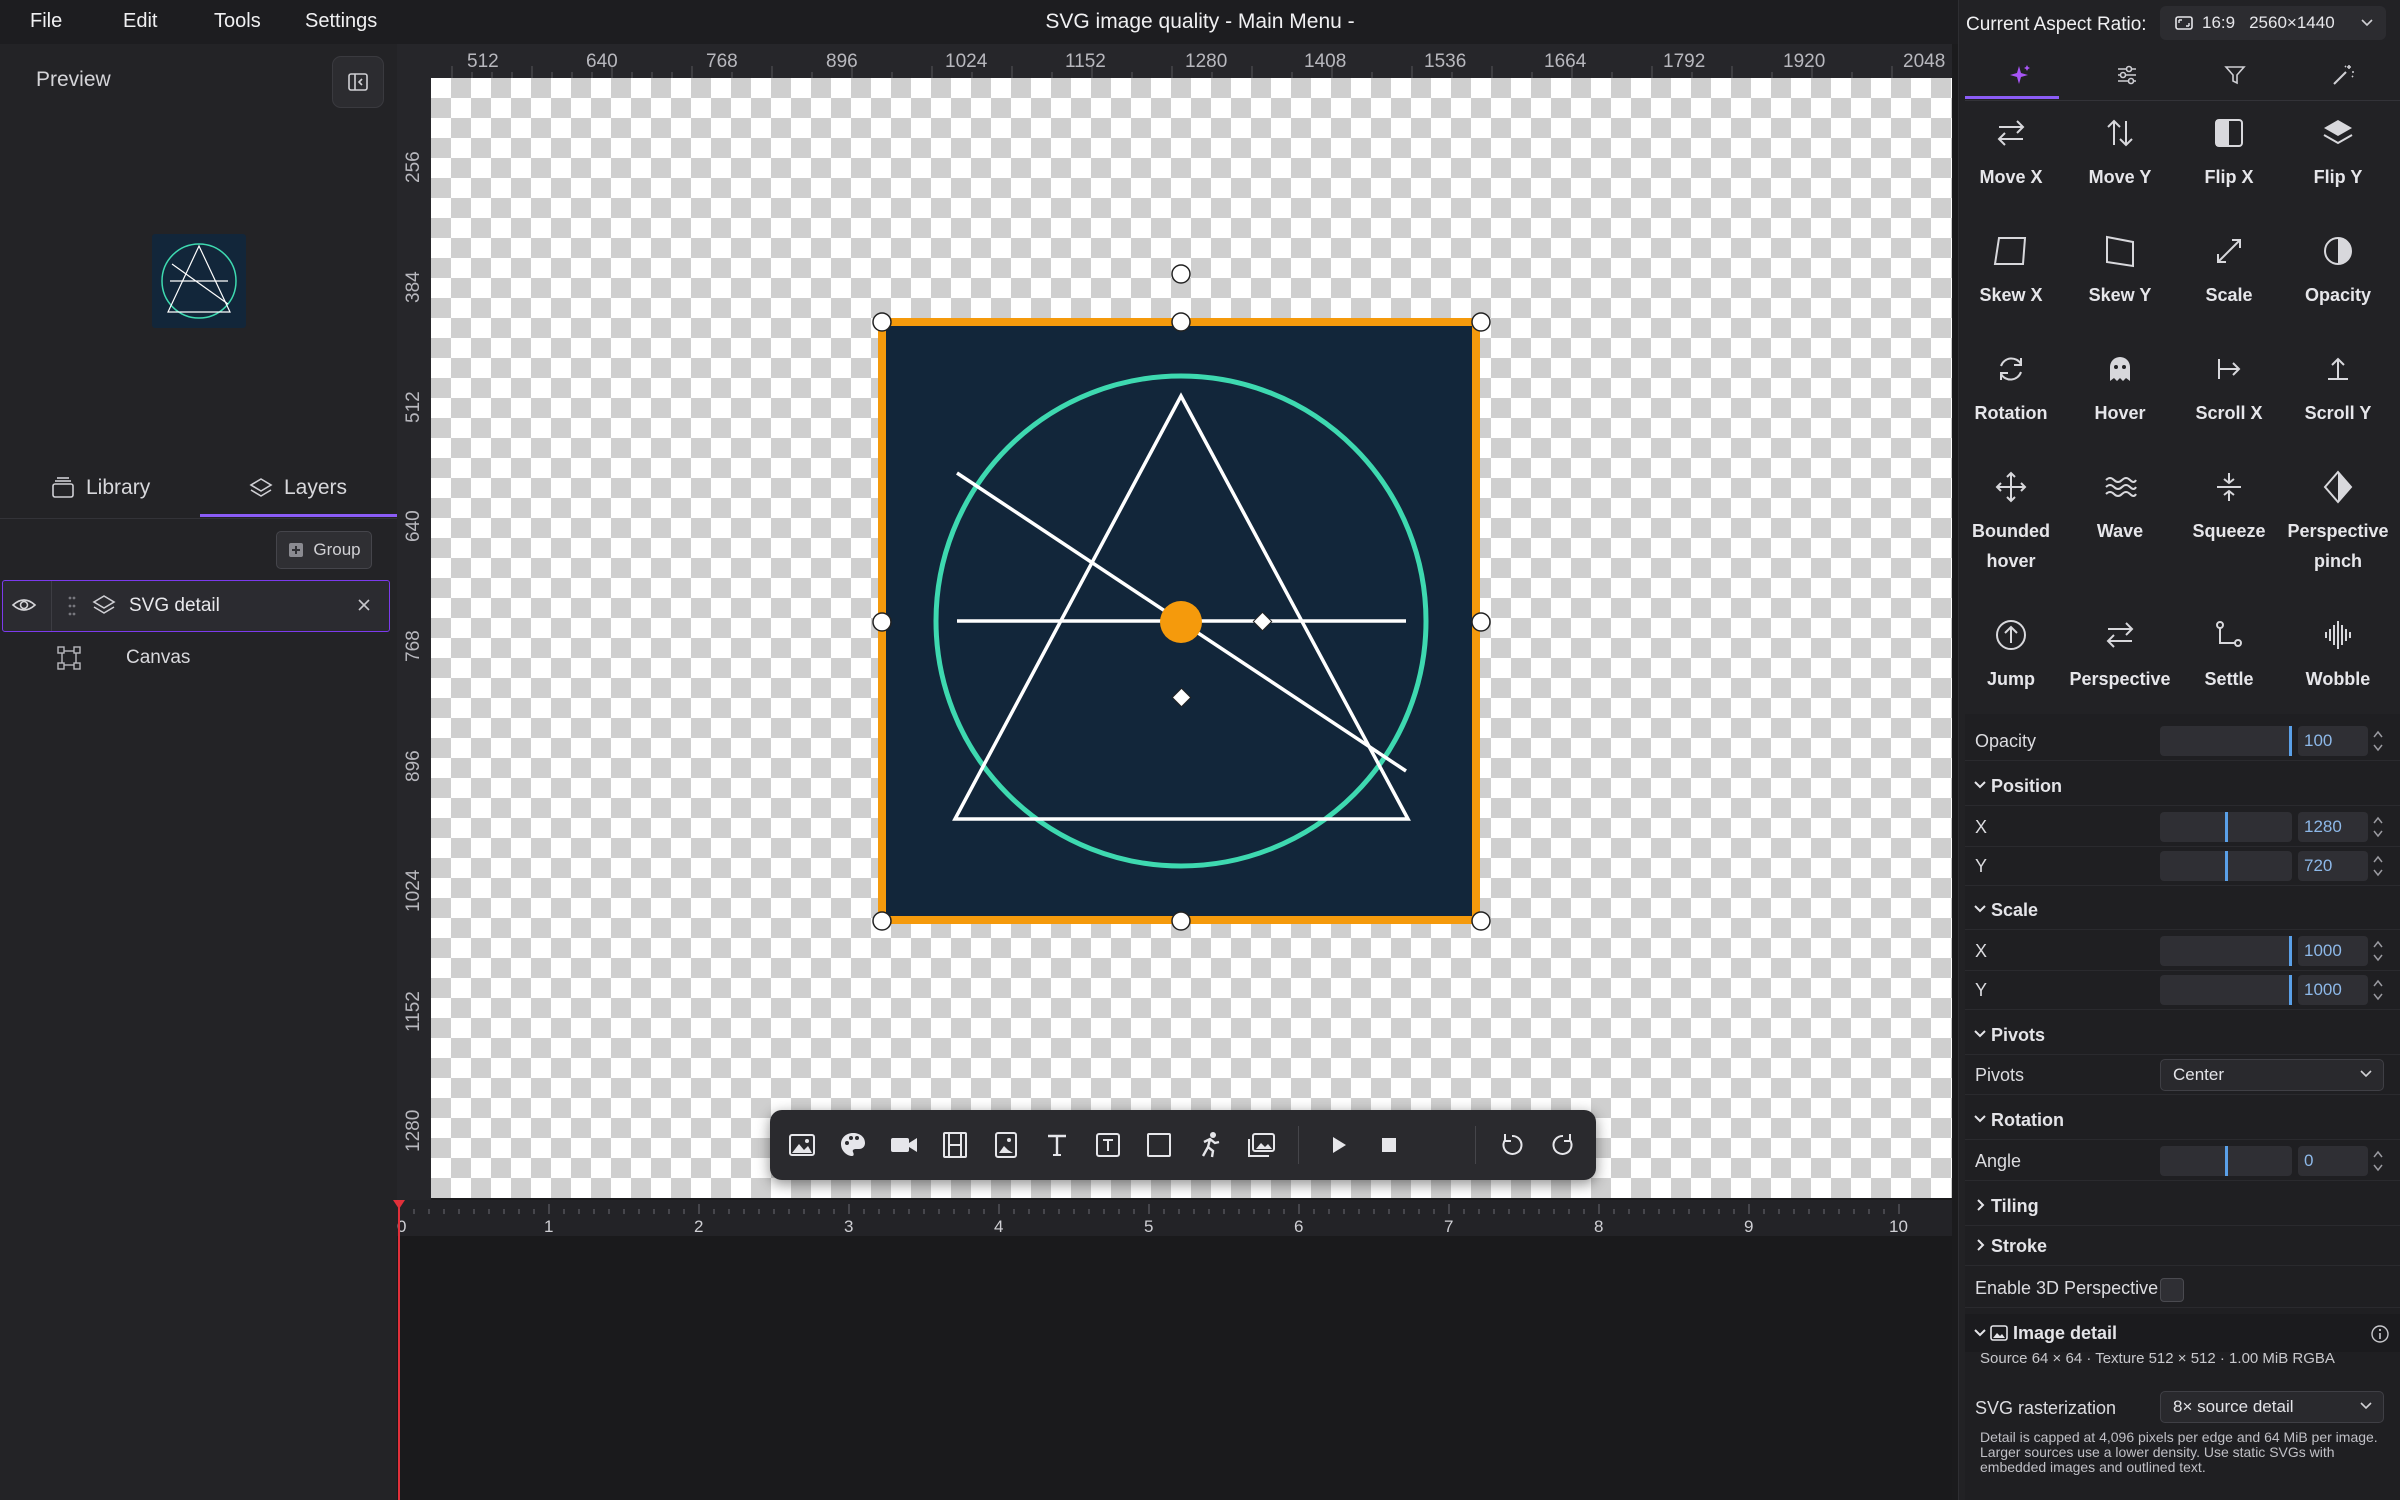  Describe the element at coordinates (2338, 387) in the screenshot. I see `effect-scroll-y: Scroll Y` at that location.